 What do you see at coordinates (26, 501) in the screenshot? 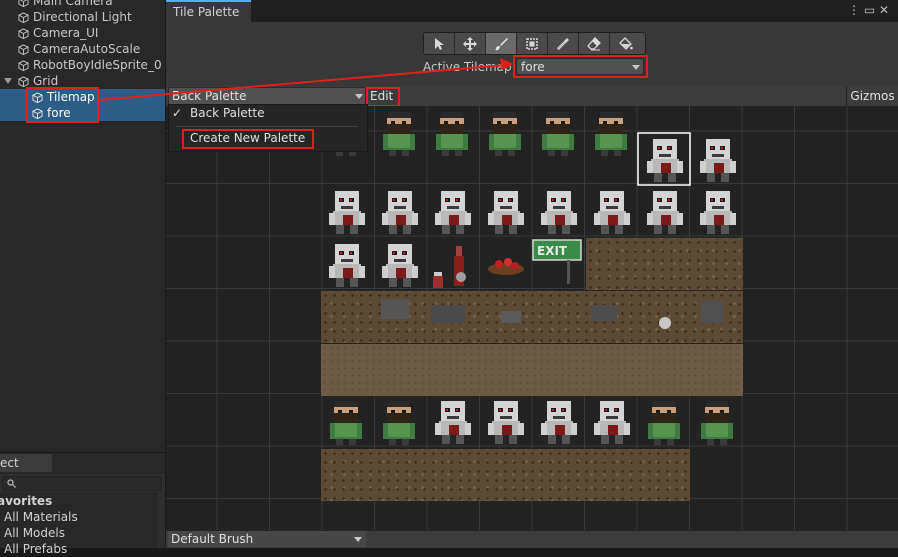
I see `favorites-header: avorites` at bounding box center [26, 501].